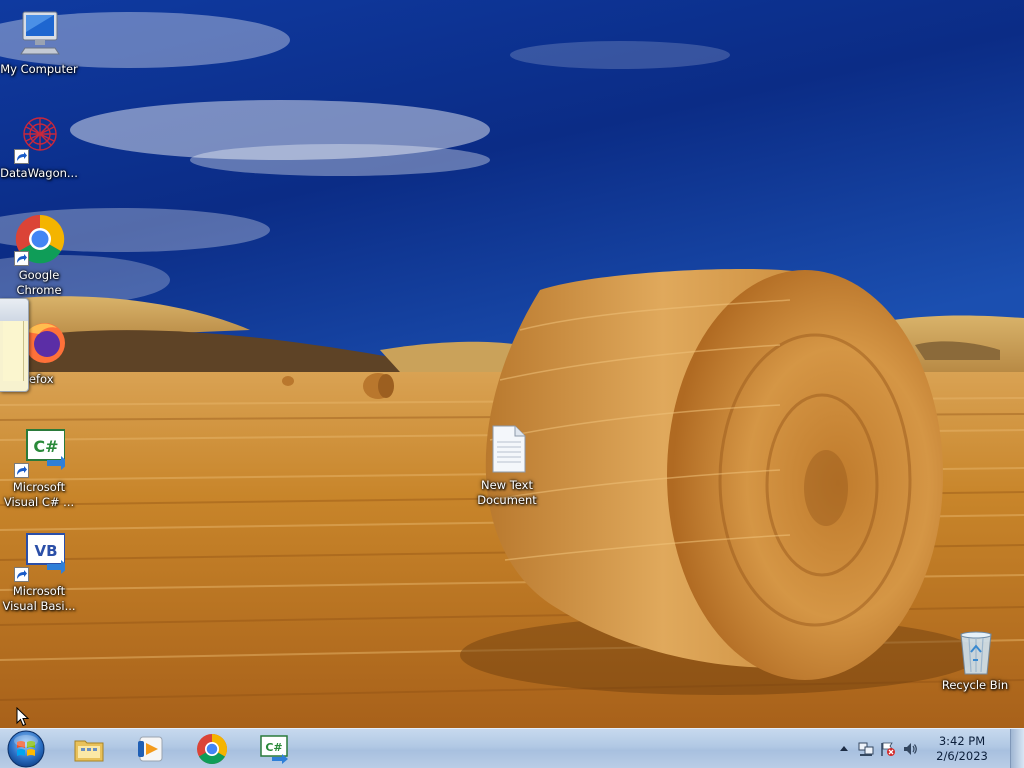 This screenshot has height=768, width=1024. What do you see at coordinates (14, 310) in the screenshot?
I see `window-title-strip` at bounding box center [14, 310].